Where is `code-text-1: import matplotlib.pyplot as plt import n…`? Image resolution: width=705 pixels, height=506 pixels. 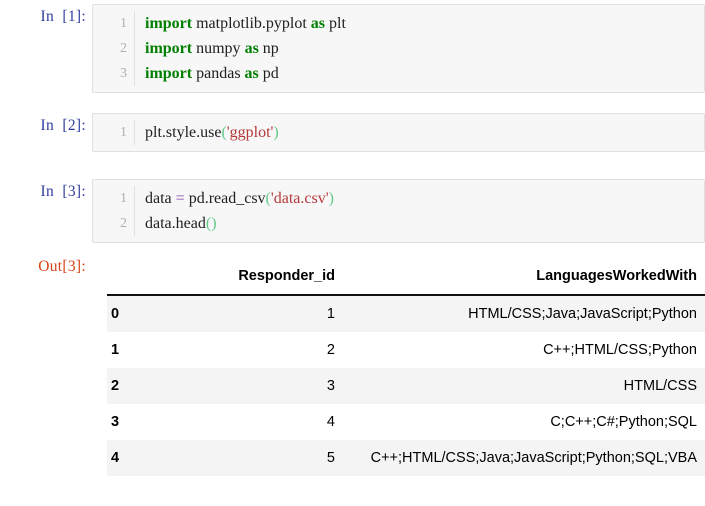 code-text-1: import matplotlib.pyplot as plt import n… is located at coordinates (419, 48).